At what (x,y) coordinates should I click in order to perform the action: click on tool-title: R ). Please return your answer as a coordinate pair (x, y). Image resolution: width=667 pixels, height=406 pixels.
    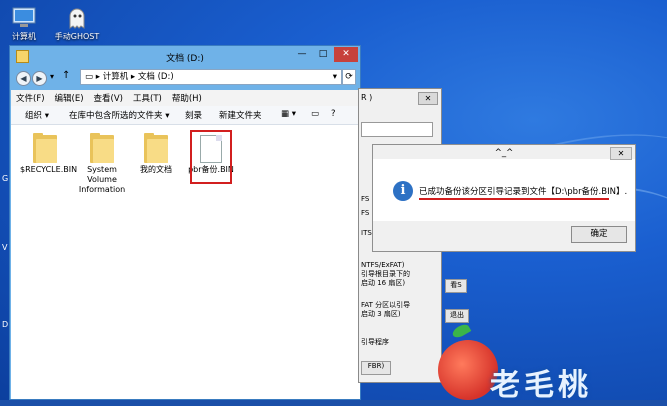
    Looking at the image, I should click on (367, 97).